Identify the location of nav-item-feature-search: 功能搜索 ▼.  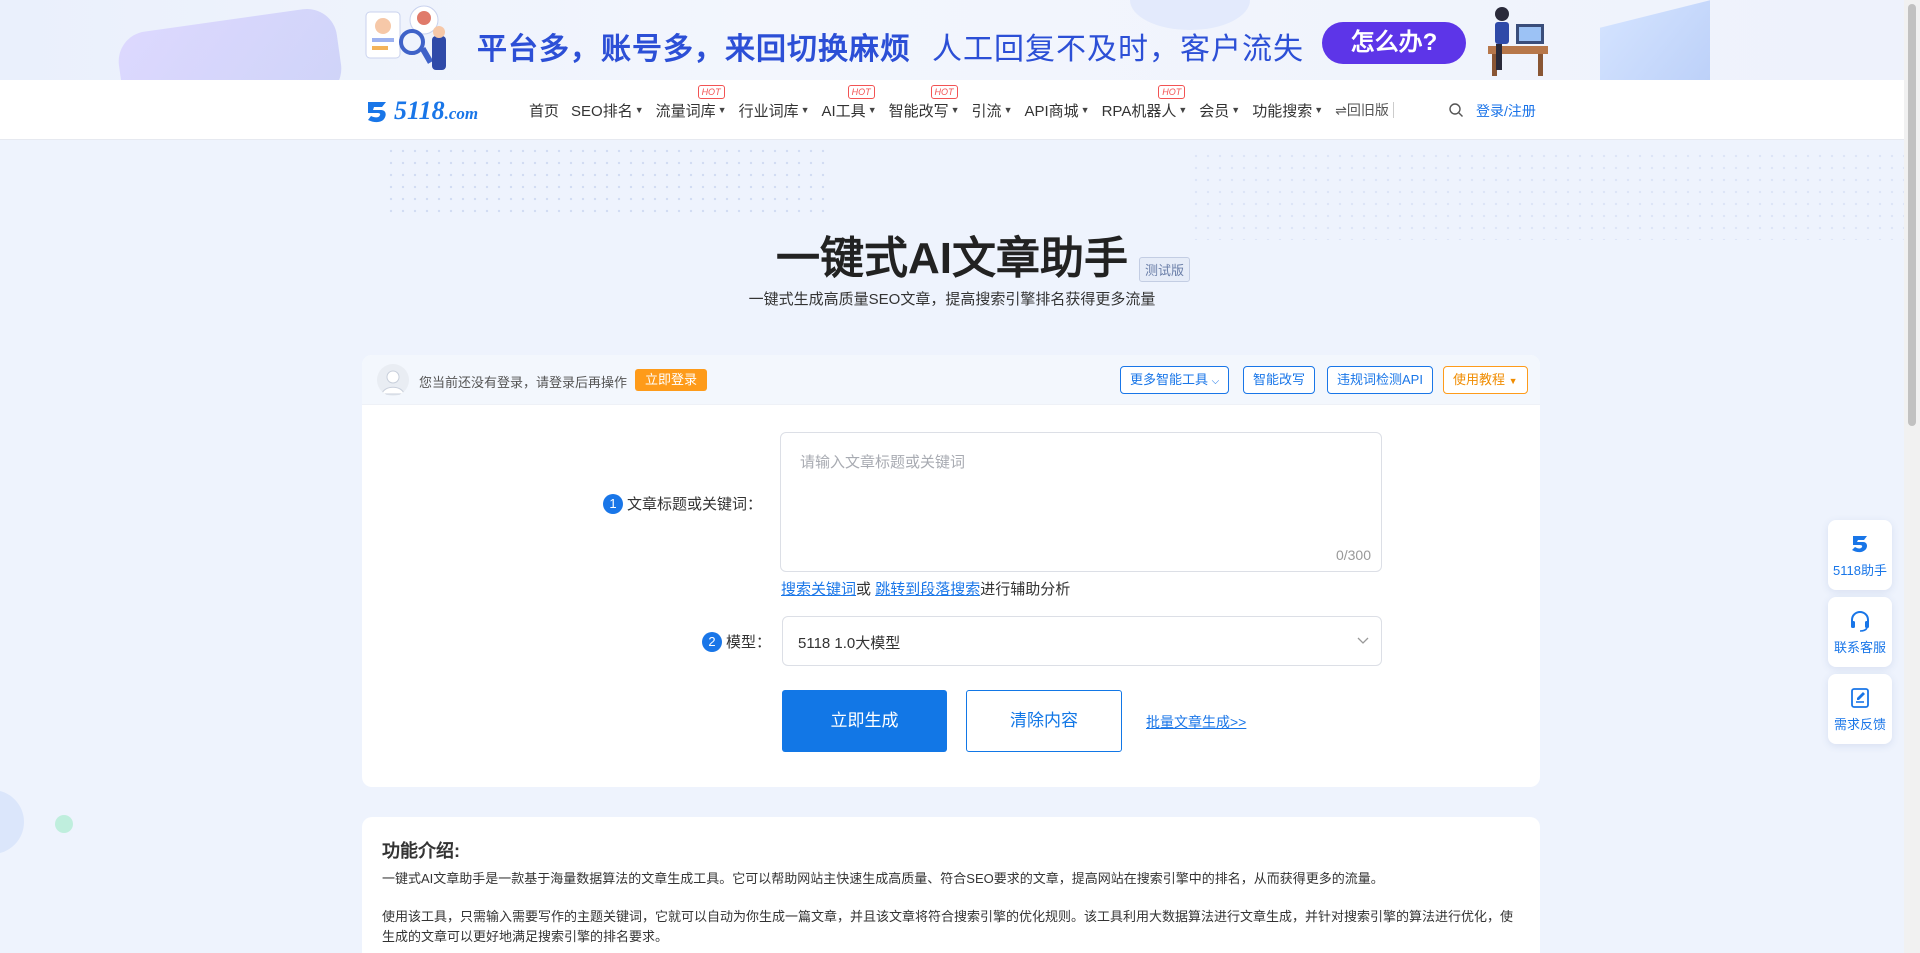
(1287, 110).